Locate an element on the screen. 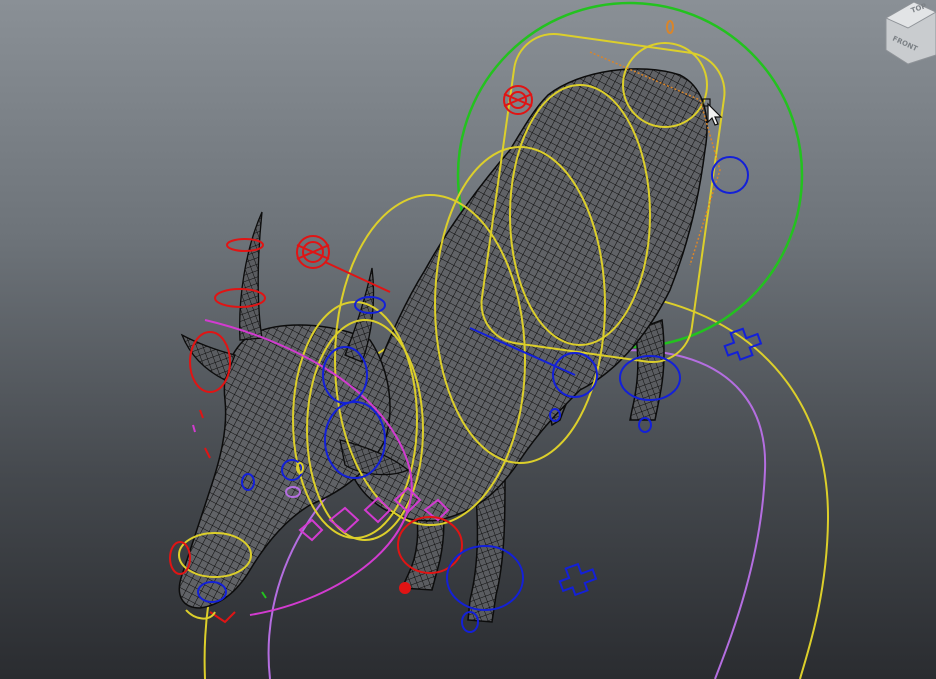  tail-target is located at coordinates (518, 100).